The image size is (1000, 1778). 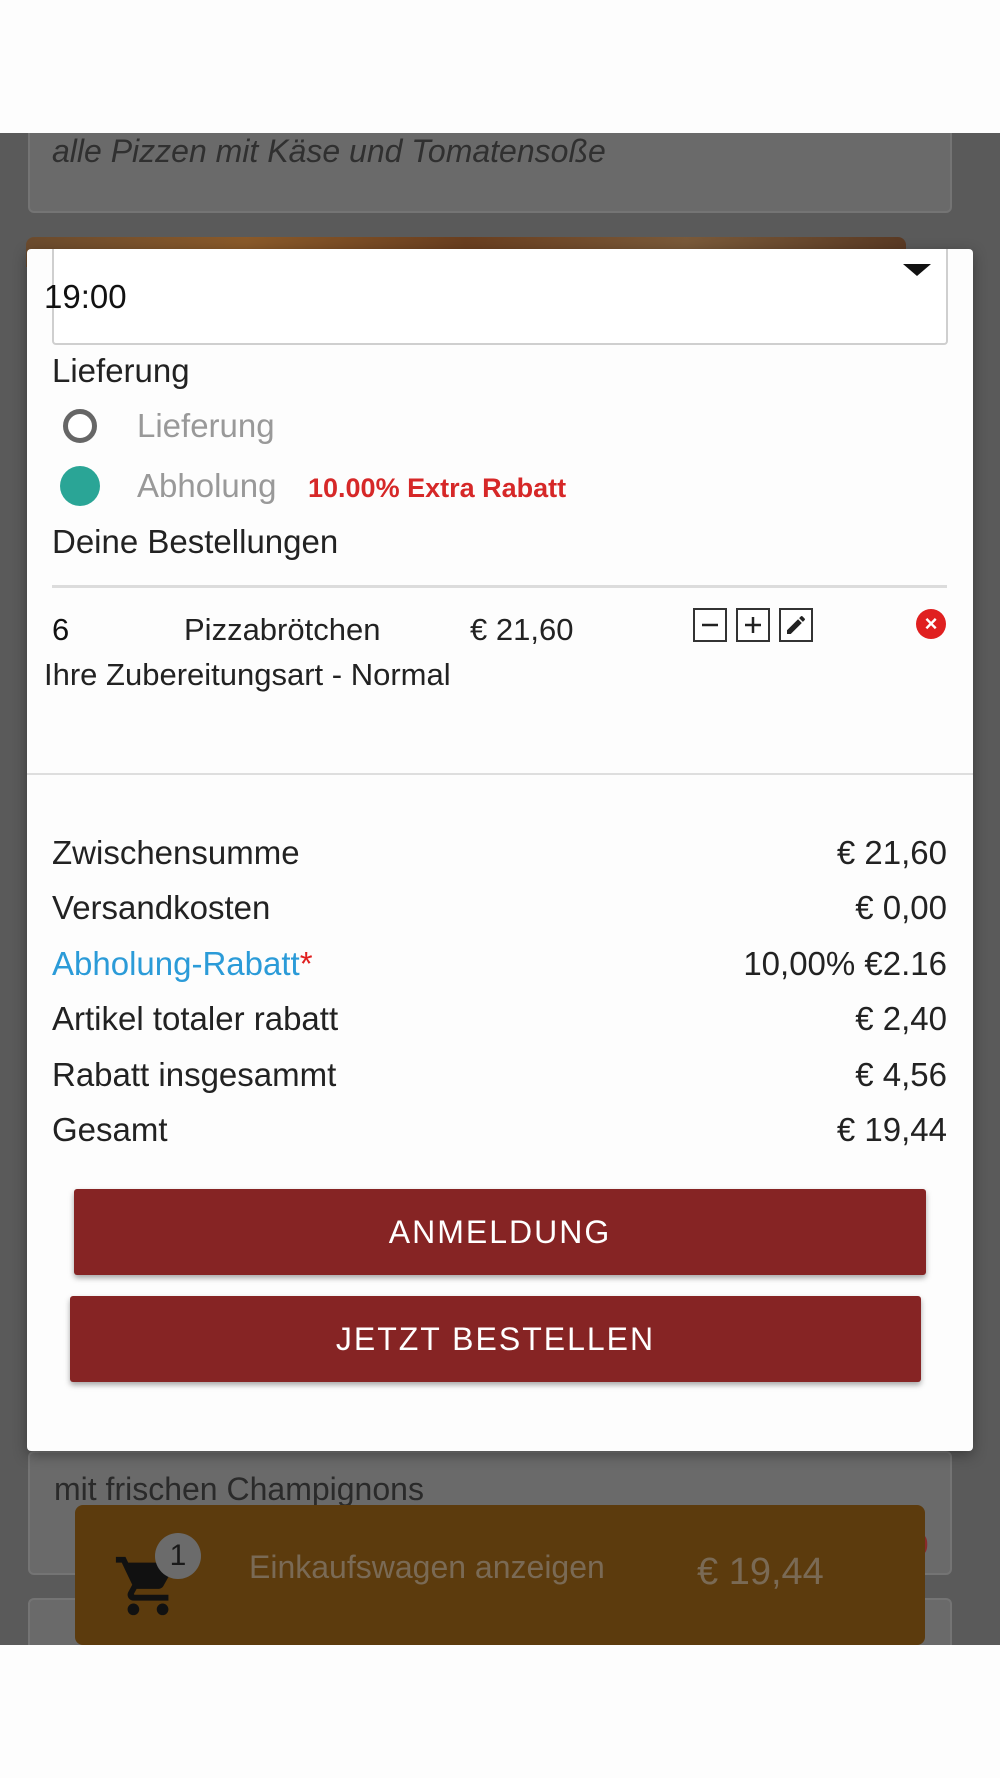 I want to click on edit-item-button, so click(x=796, y=625).